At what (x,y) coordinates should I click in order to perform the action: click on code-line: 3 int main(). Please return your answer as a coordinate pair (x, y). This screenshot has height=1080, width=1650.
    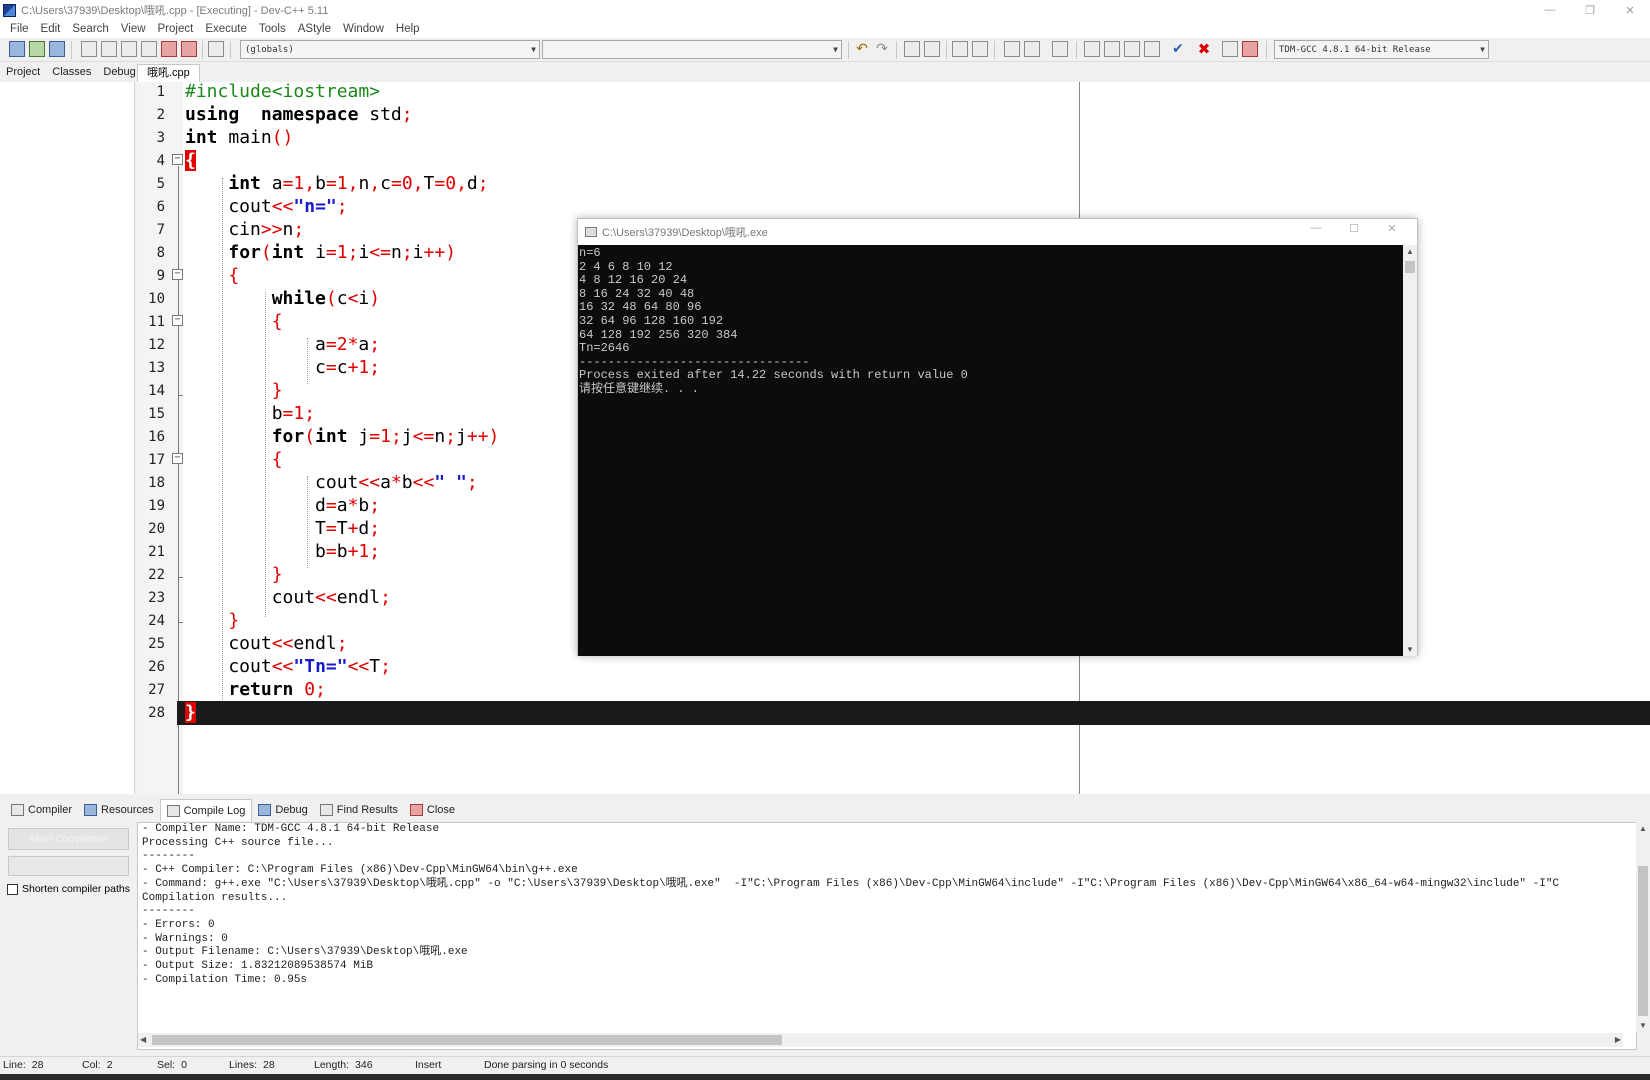
    Looking at the image, I should click on (225, 137).